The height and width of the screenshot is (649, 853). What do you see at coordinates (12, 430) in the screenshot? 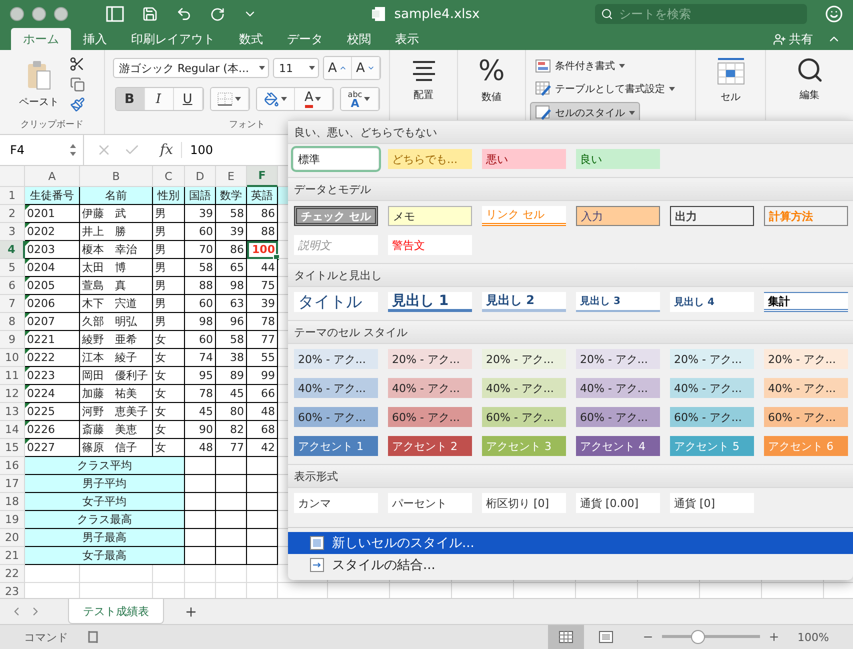
I see `row-header: 14` at bounding box center [12, 430].